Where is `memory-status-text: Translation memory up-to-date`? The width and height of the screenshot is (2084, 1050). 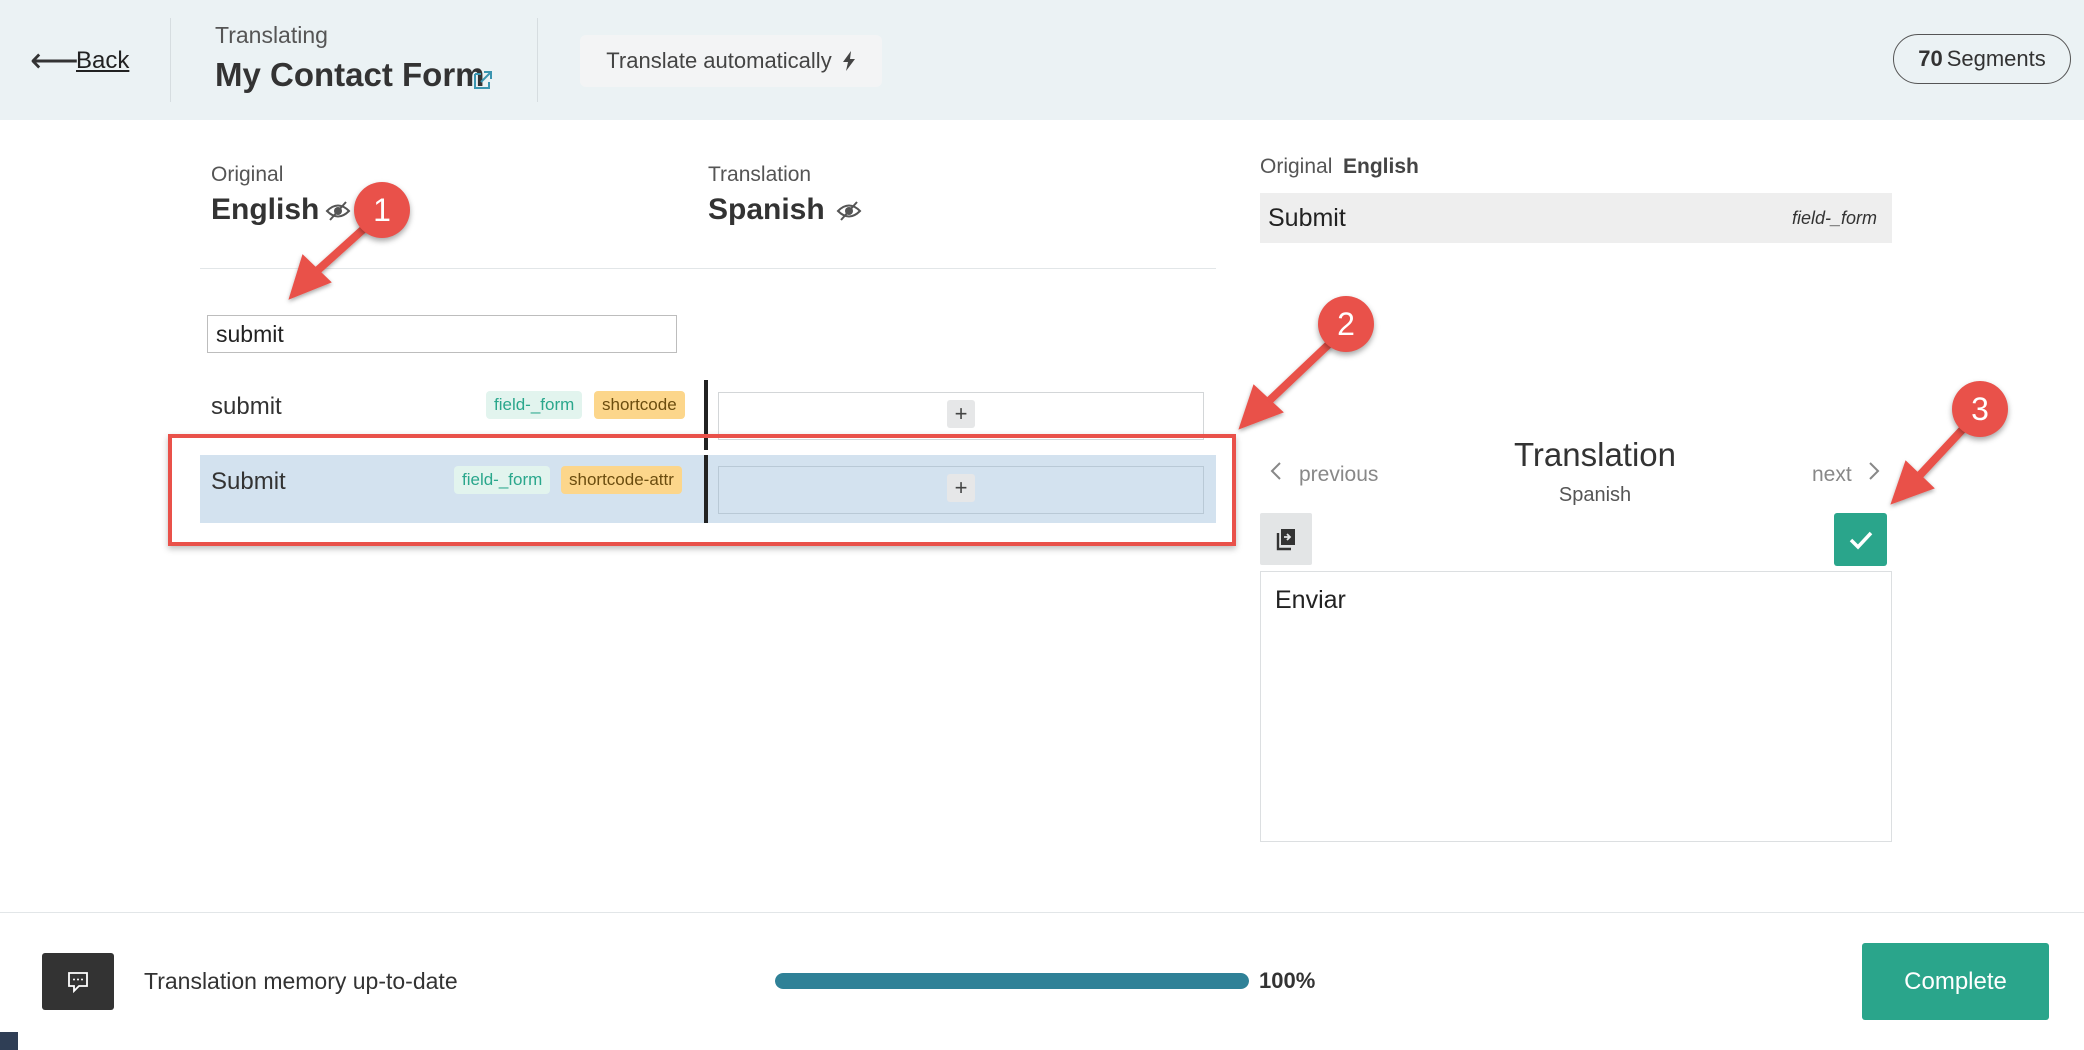
memory-status-text: Translation memory up-to-date is located at coordinates (301, 981).